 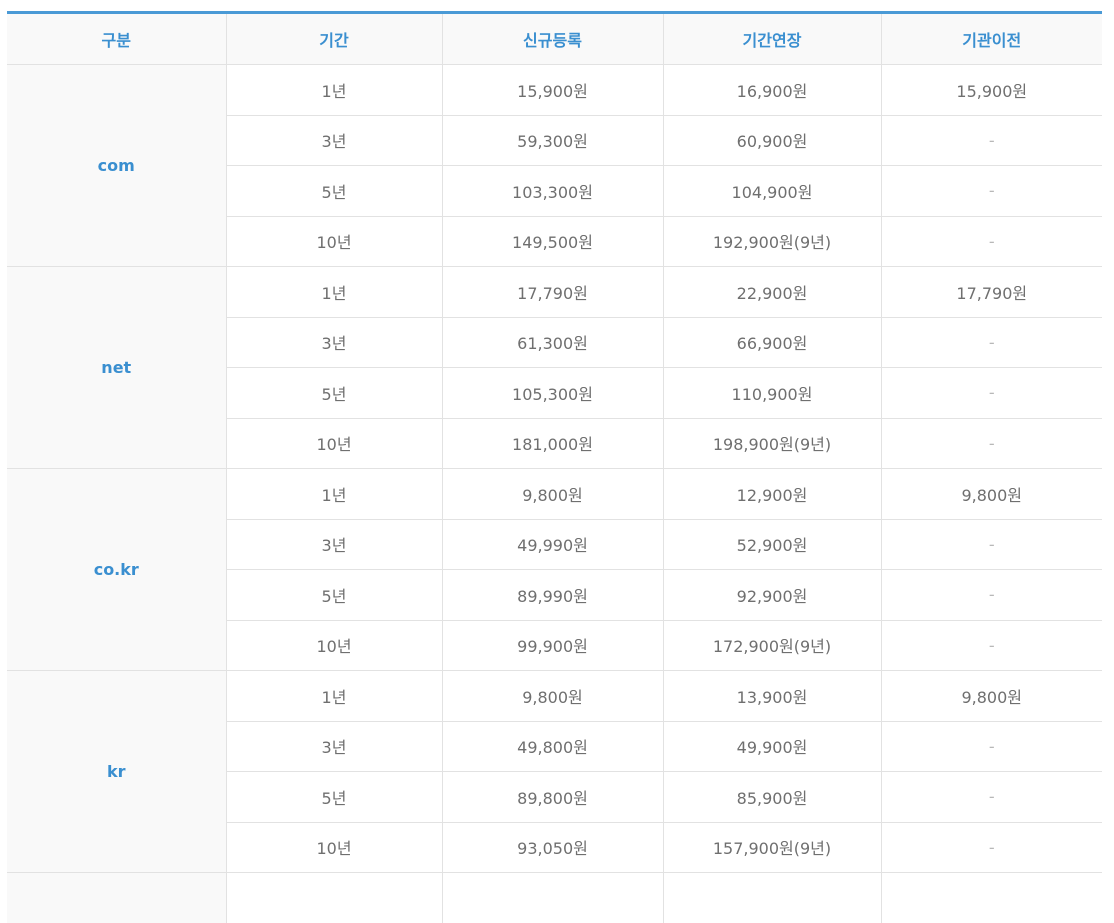 What do you see at coordinates (991, 90) in the screenshot?
I see `transfer-price-cell: 15,900원` at bounding box center [991, 90].